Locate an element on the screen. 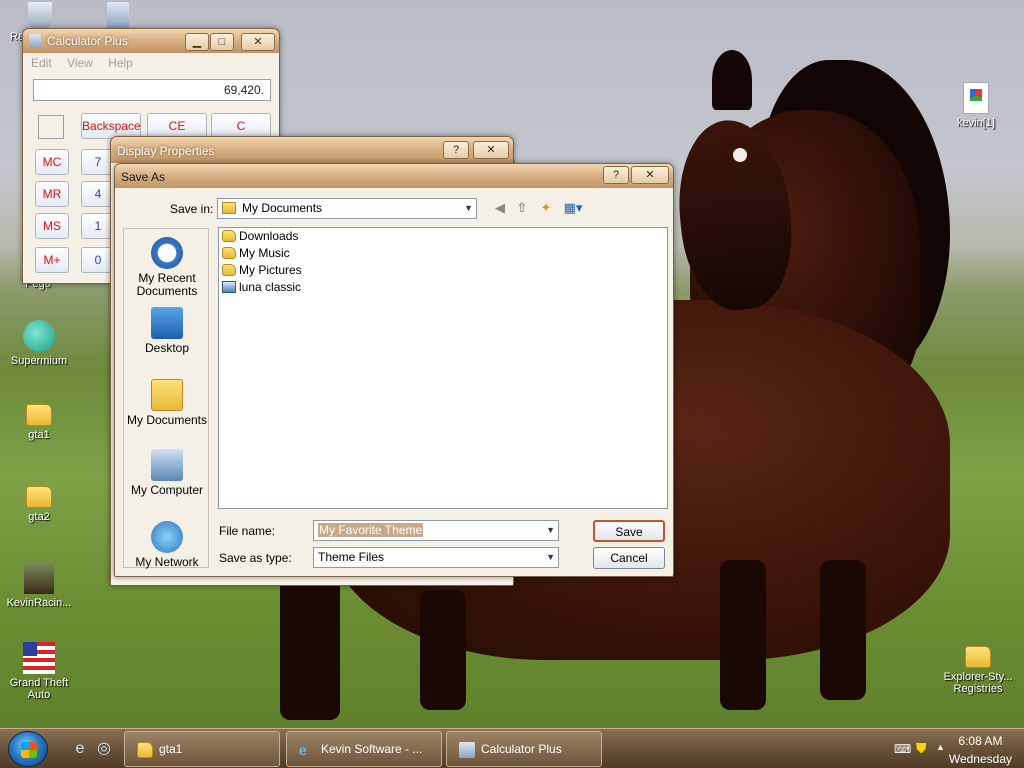  place-my-documents: My Documents is located at coordinates (167, 403).